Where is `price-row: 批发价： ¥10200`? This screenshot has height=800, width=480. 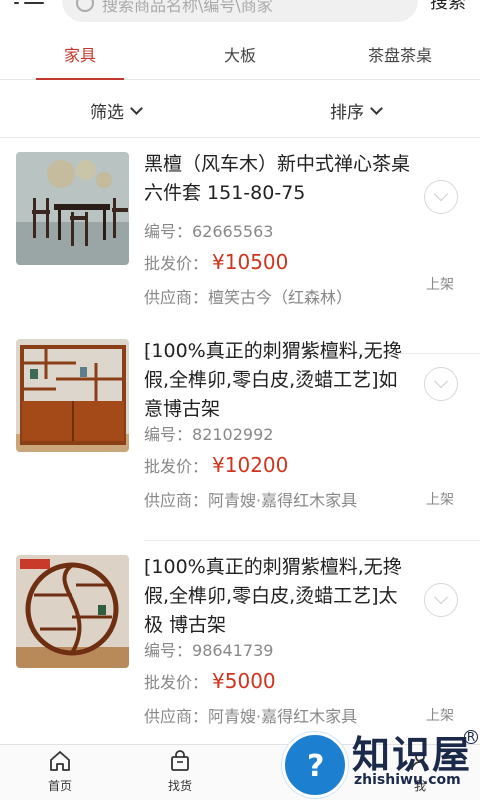 price-row: 批发价： ¥10200 is located at coordinates (216, 465).